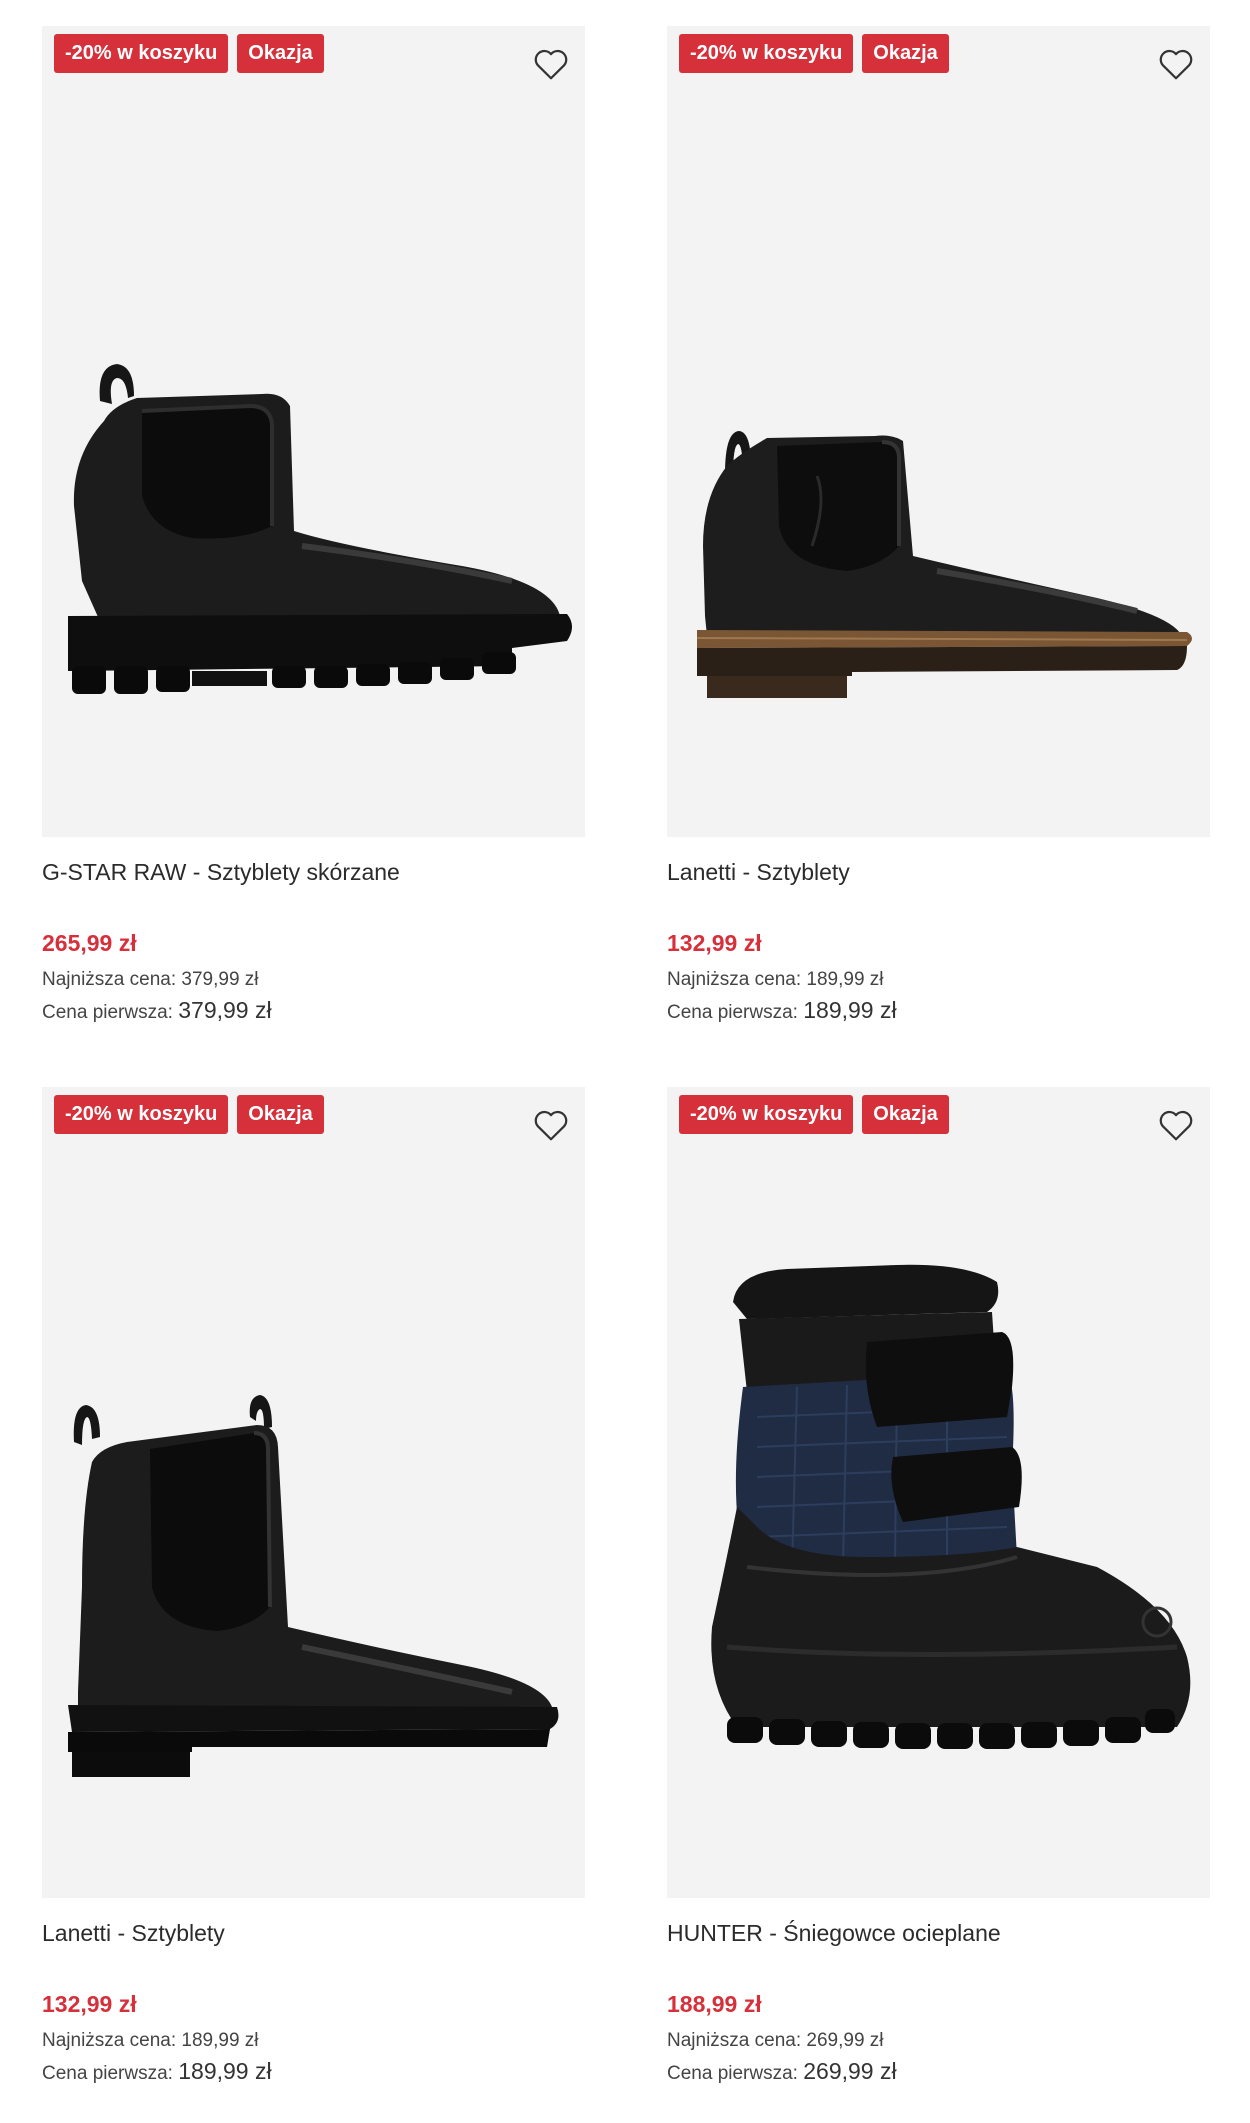 The width and height of the screenshot is (1250, 2123). Describe the element at coordinates (938, 1933) in the screenshot. I see `product-name: HUNTER - Śniegowce ocieplane` at that location.